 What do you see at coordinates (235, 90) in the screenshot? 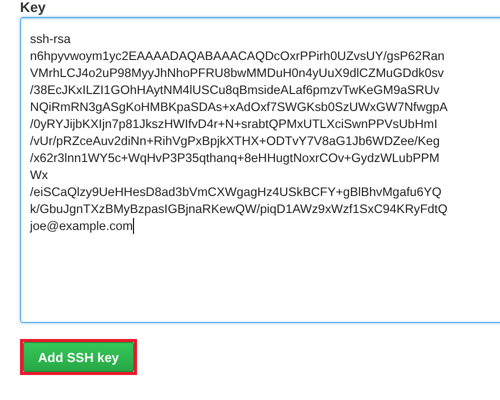
I see `key-text-line: /38EcJKxILZI1GOhHAytNM4lUSCu8qBmsideALaf6pmzvTwKeGM9aSRUv` at bounding box center [235, 90].